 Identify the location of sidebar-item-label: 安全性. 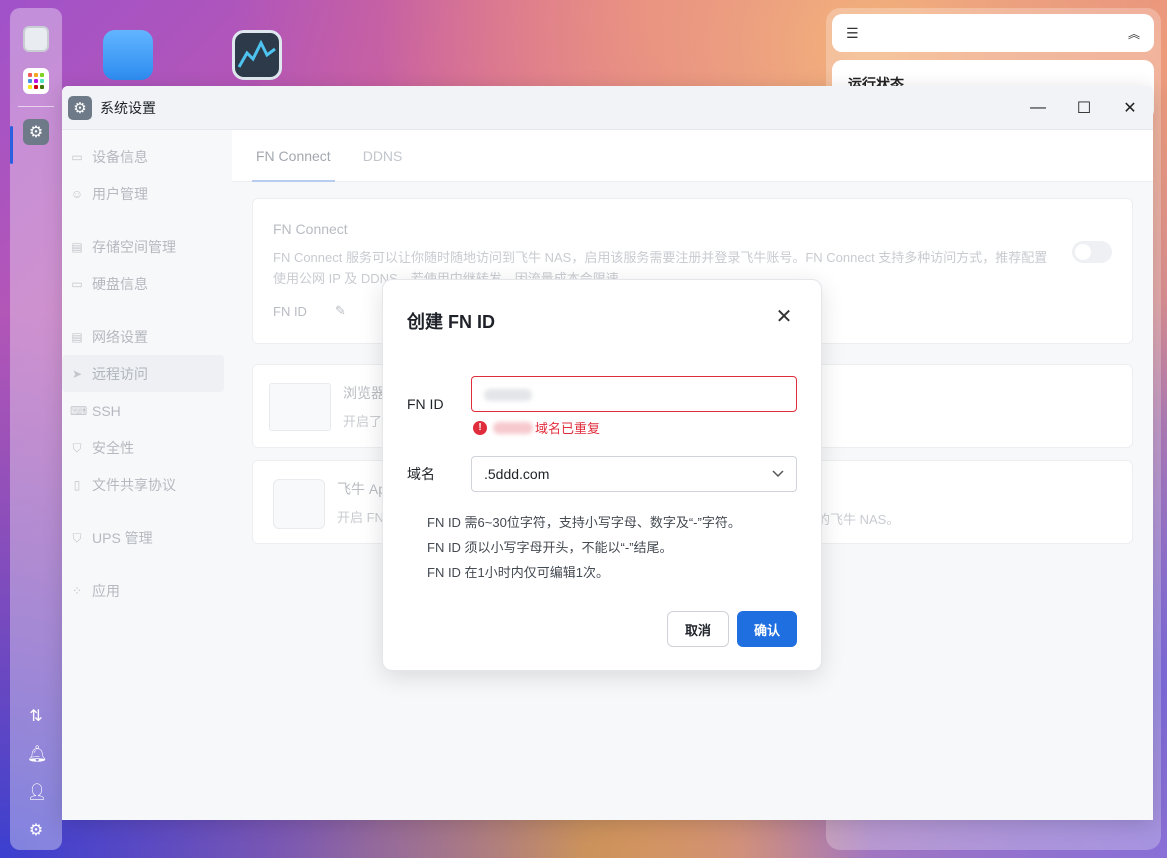
(113, 447).